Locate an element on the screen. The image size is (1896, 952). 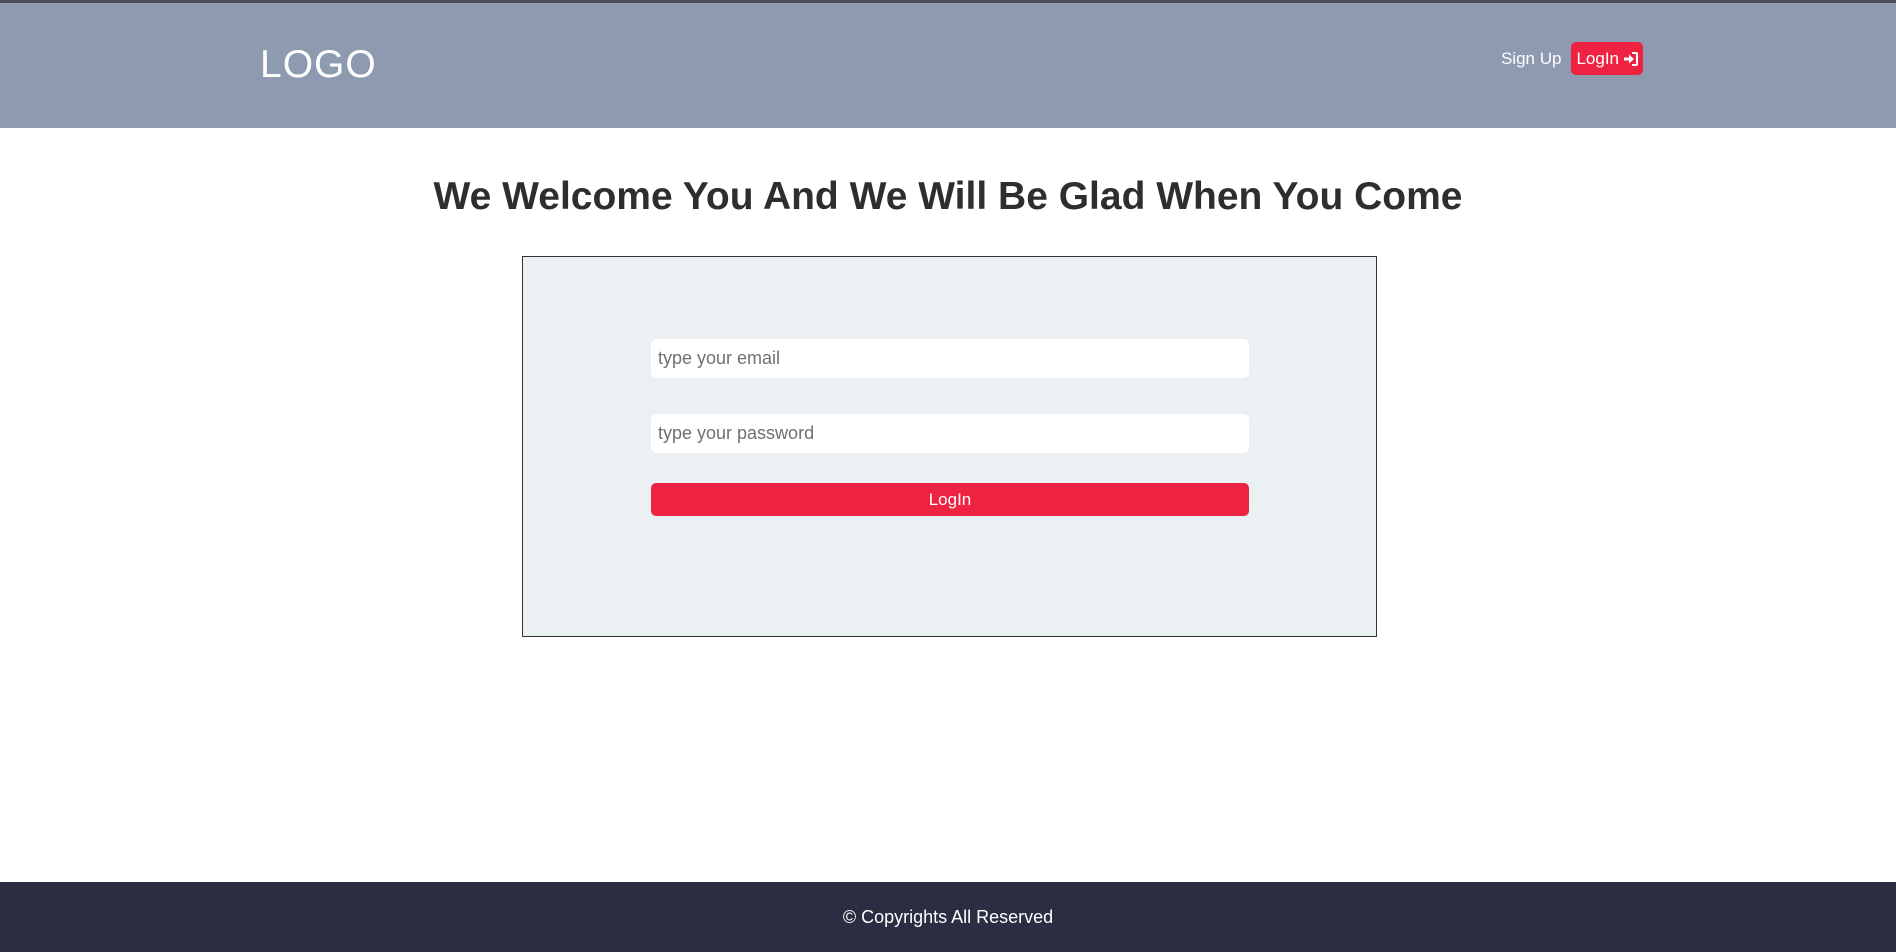
header-nav: Sign Up LogIn is located at coordinates (1572, 58).